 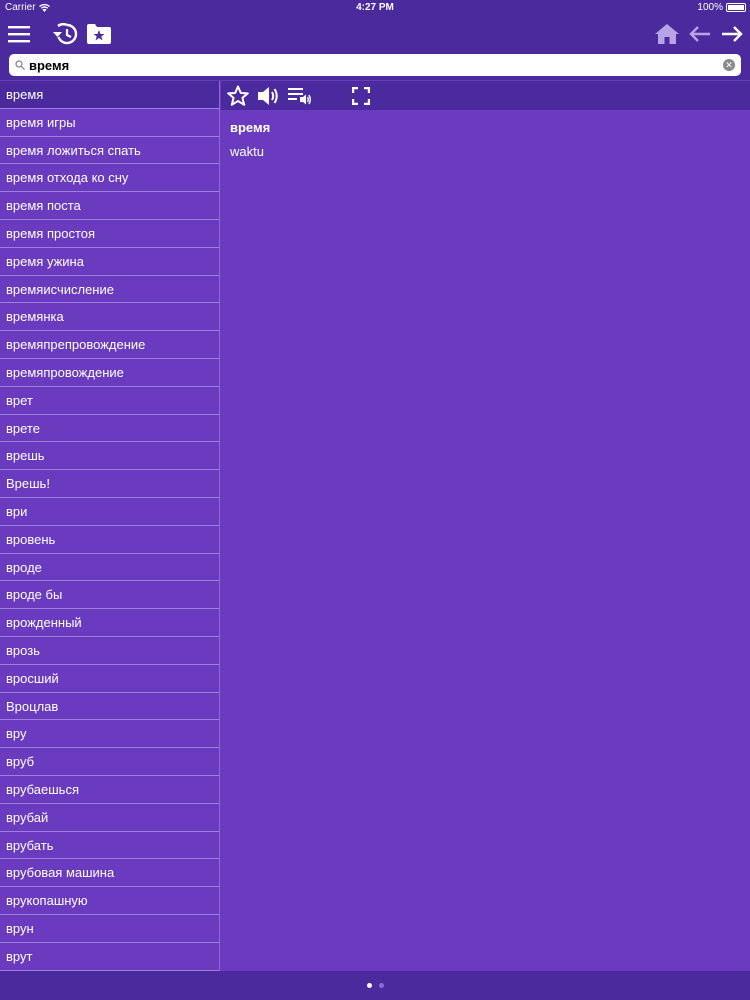 What do you see at coordinates (109, 679) in the screenshot?
I see `word-list-item: вросший` at bounding box center [109, 679].